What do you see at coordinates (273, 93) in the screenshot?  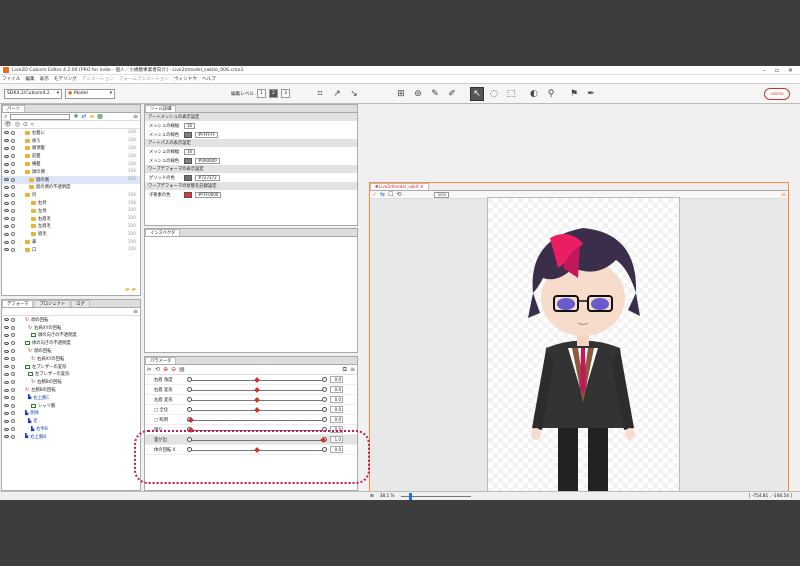 I see `edit-level-2: 2` at bounding box center [273, 93].